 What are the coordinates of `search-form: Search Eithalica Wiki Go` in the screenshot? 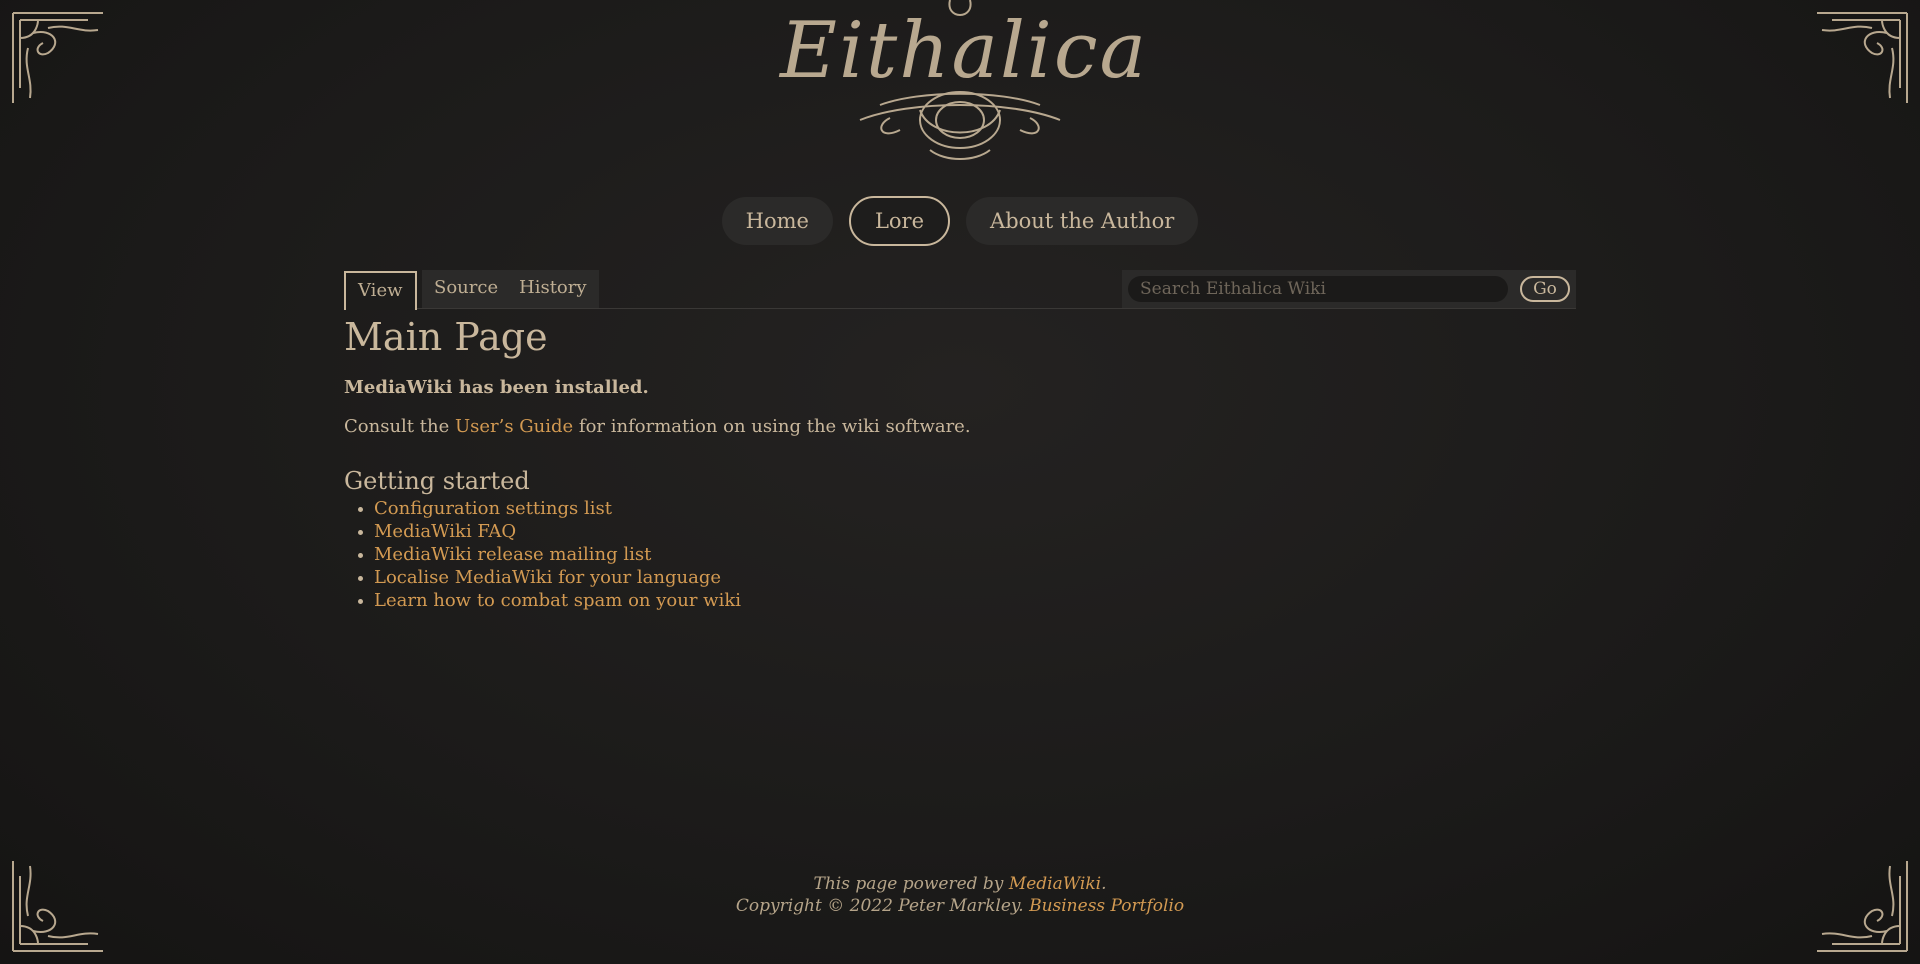 It's located at (1349, 289).